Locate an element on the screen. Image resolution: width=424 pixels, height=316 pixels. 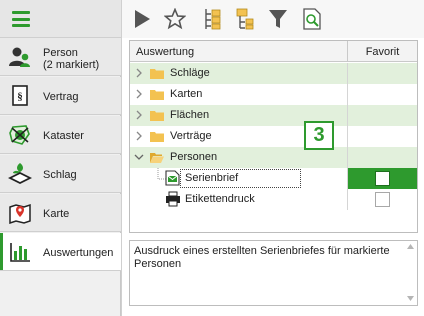
sidebar-item-label: Kataster is located at coordinates (63, 136).